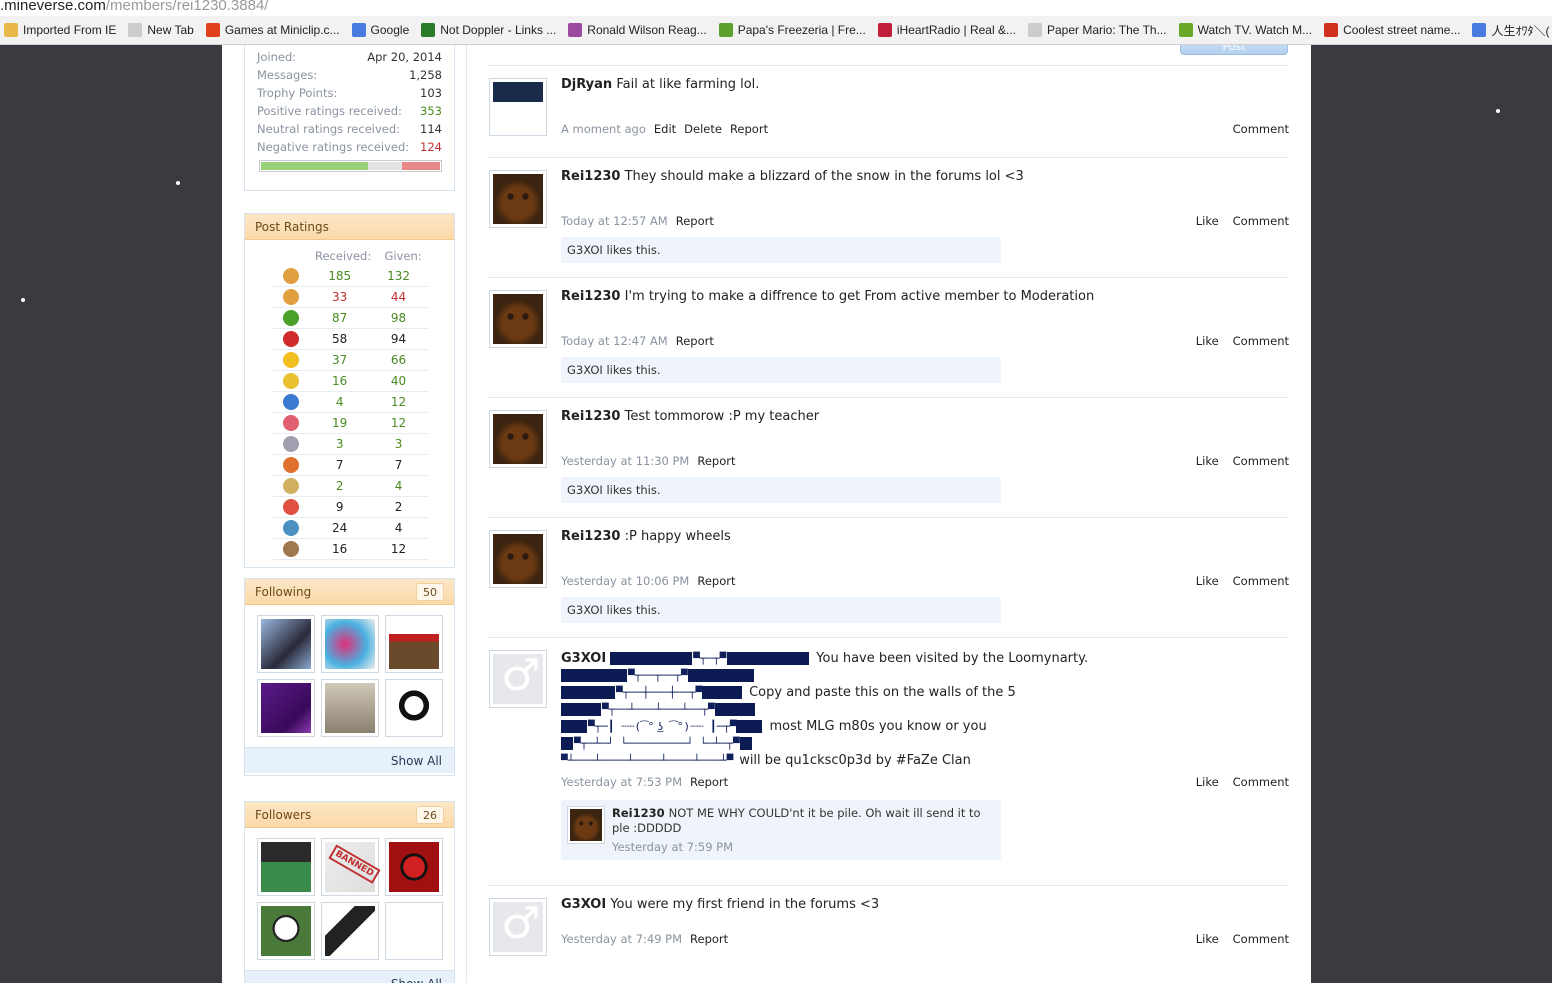 The height and width of the screenshot is (983, 1552). I want to click on rating-given: 132, so click(398, 276).